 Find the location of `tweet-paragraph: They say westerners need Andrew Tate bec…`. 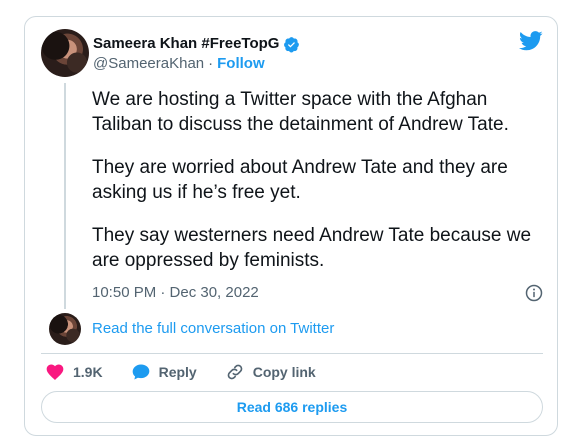

tweet-paragraph: They say westerners need Andrew Tate bec… is located at coordinates (312, 248).